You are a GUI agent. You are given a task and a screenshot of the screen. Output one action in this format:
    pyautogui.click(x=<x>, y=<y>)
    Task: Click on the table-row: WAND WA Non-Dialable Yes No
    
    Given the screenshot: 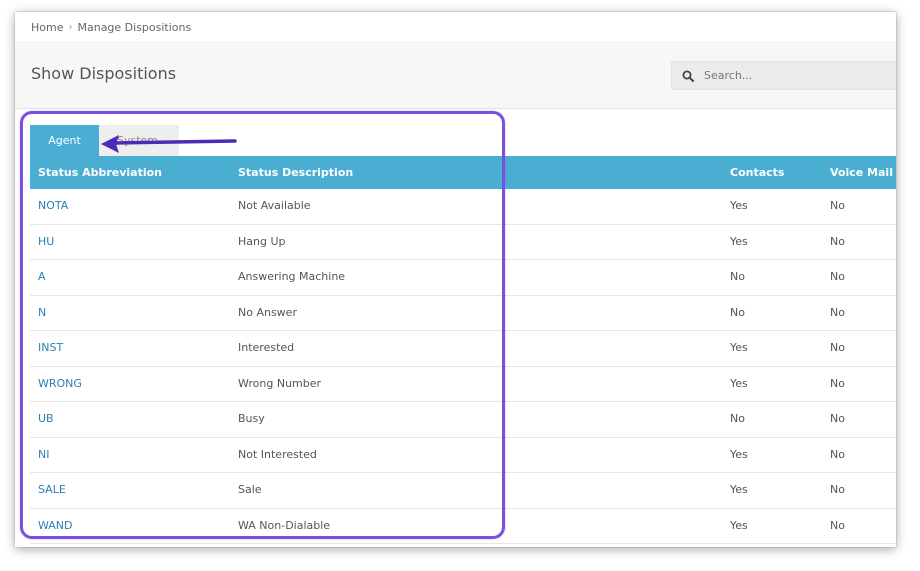 What is the action you would take?
    pyautogui.click(x=463, y=526)
    